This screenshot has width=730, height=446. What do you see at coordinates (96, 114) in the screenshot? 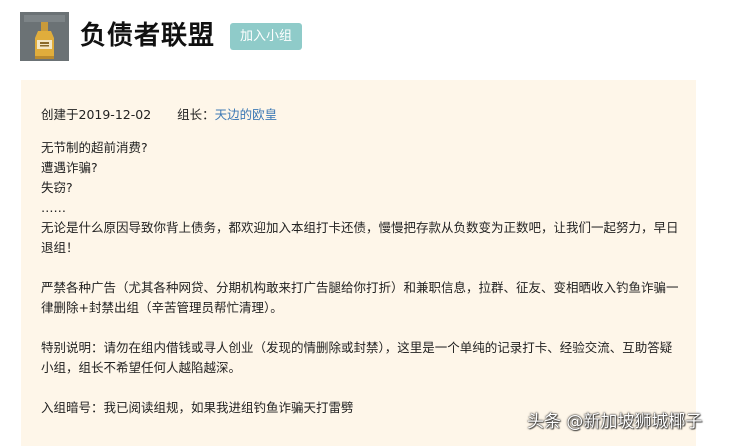
I see `created-date: 创建于2019-12-02` at bounding box center [96, 114].